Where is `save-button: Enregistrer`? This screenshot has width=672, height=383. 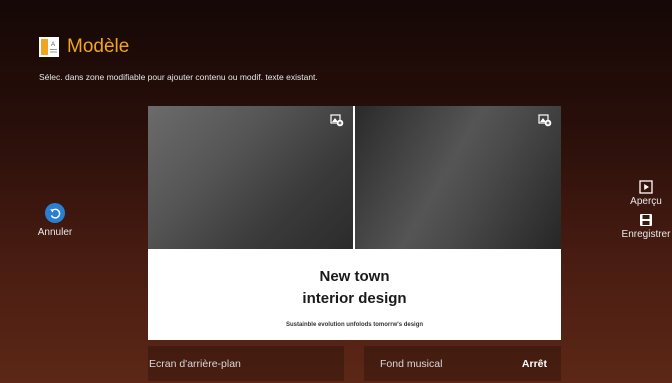
save-button: Enregistrer is located at coordinates (645, 226).